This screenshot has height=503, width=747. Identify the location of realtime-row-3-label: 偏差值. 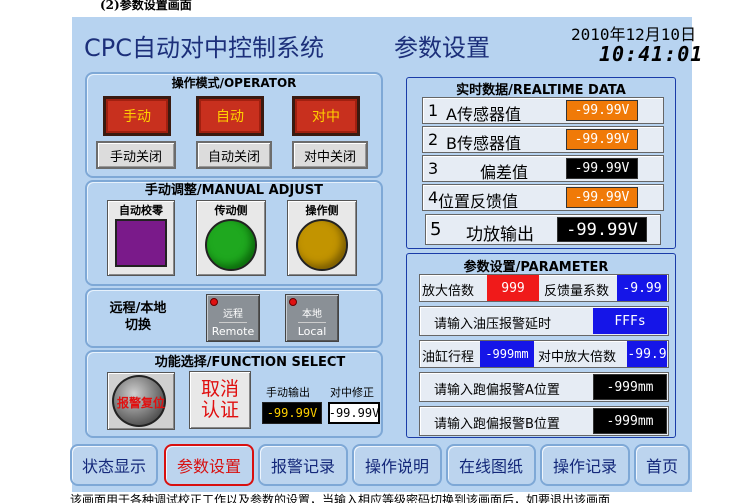
(504, 172).